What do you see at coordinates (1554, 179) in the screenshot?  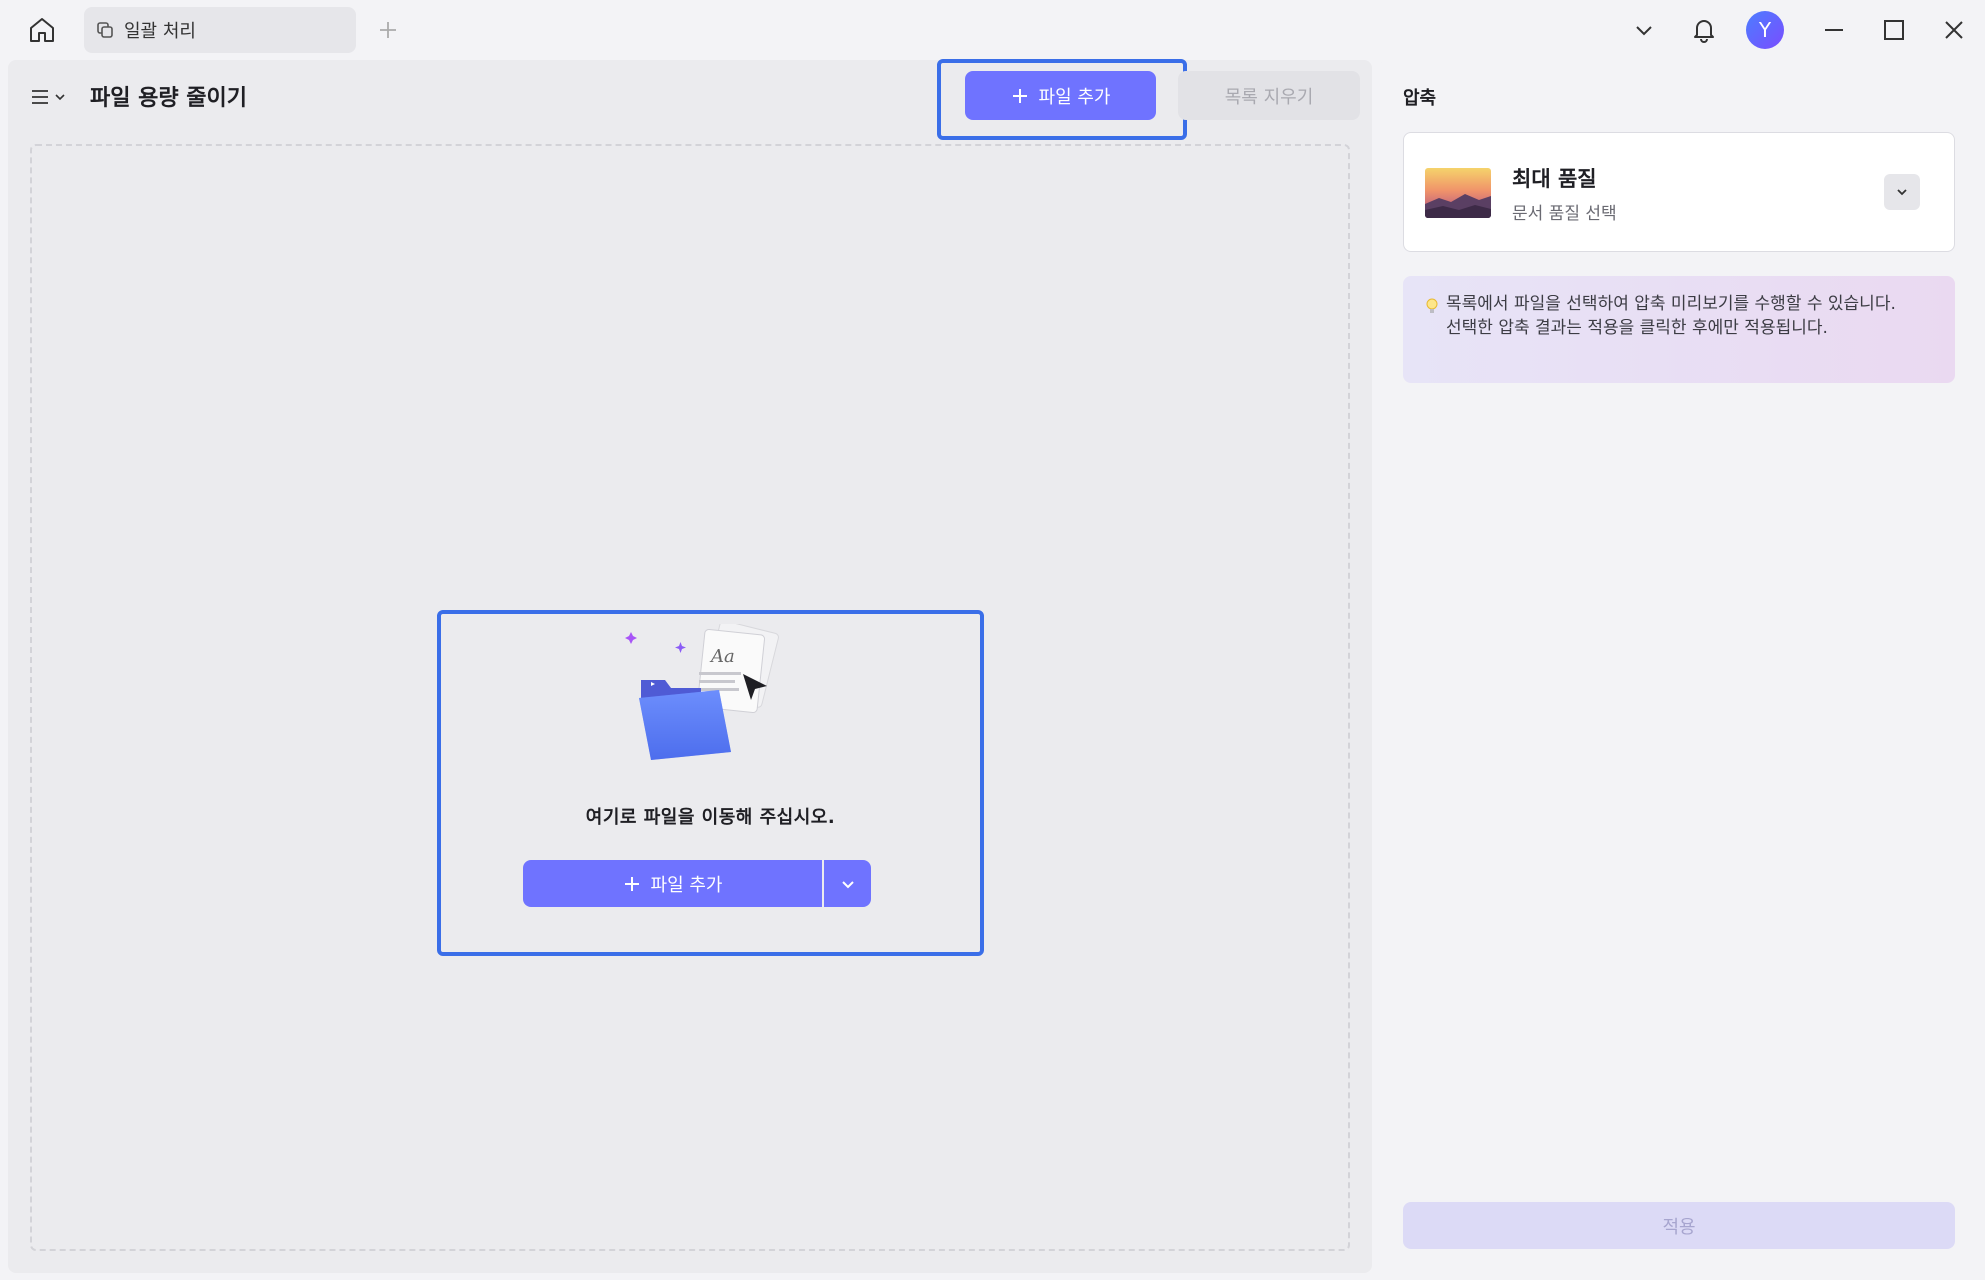 I see `quality-title: 최대 품질` at bounding box center [1554, 179].